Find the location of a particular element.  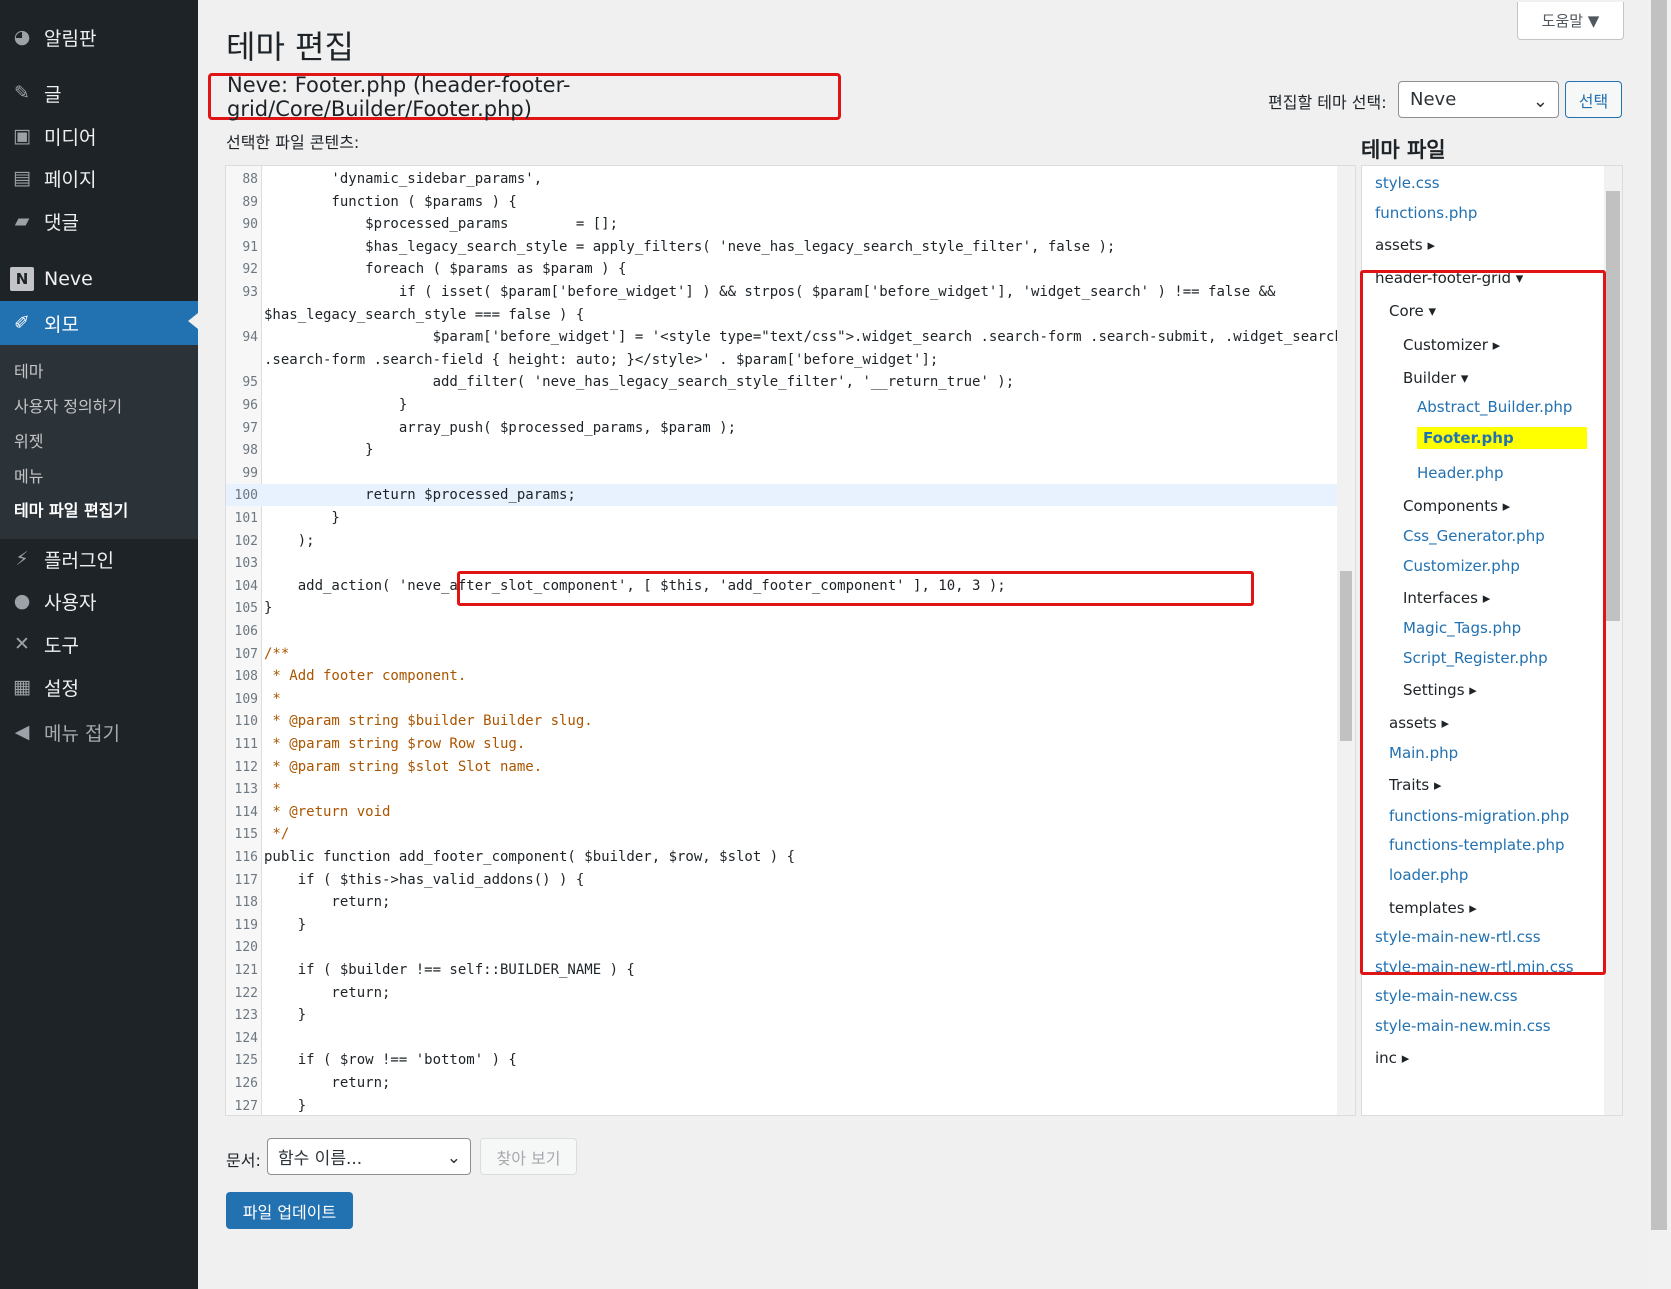

code-line: 126 return; is located at coordinates (782, 1083).